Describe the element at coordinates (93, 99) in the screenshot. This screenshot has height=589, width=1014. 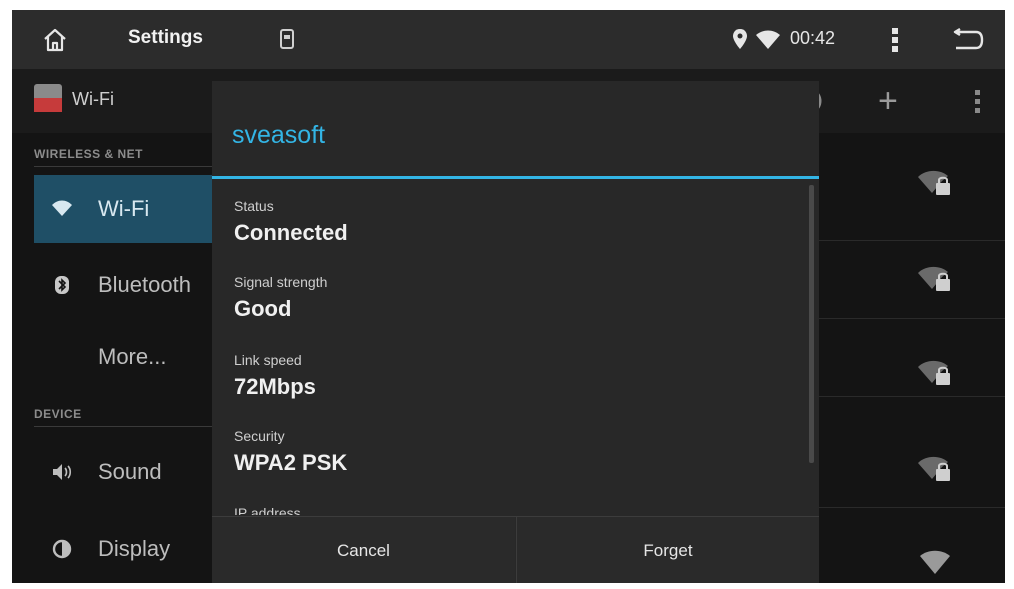
I see `action-bar-title: Wi-Fi` at that location.